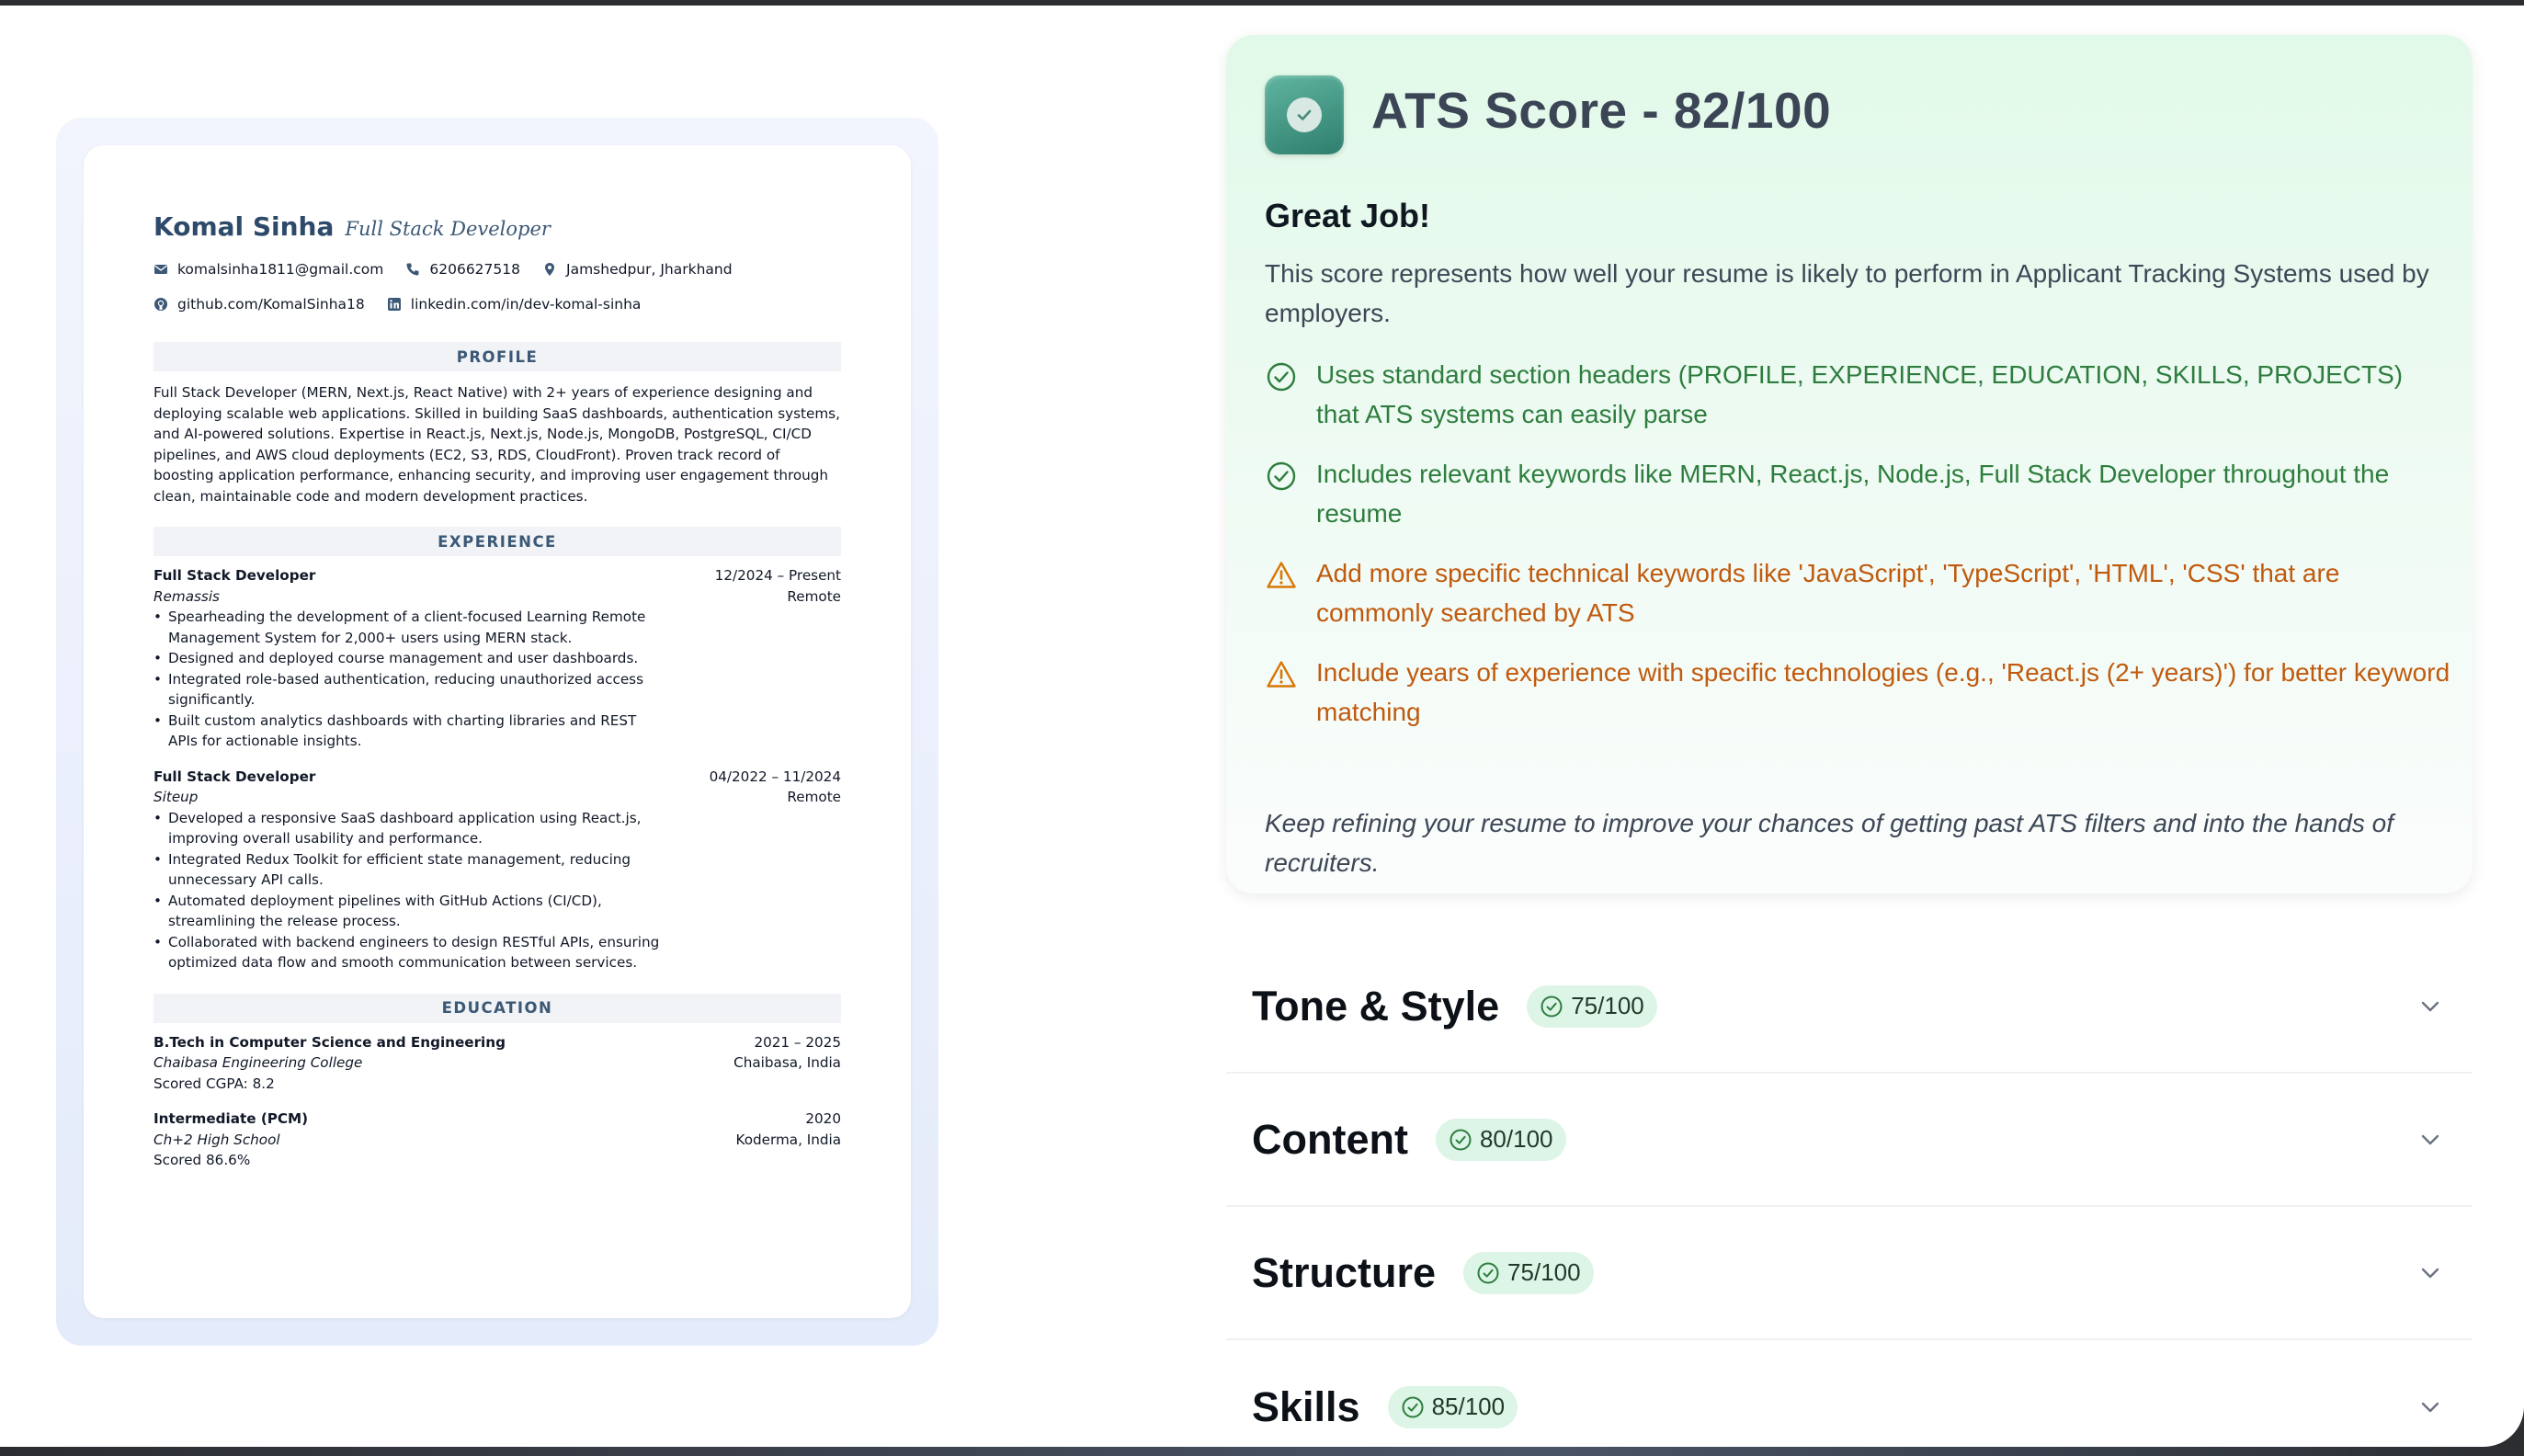 The image size is (2524, 1456). I want to click on score-badge: 75/100, so click(1528, 1272).